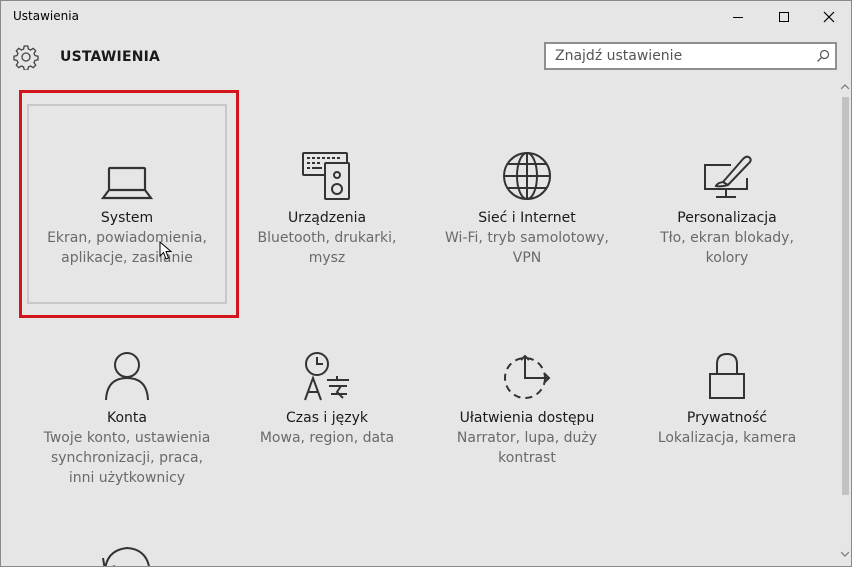 This screenshot has width=852, height=567. What do you see at coordinates (166, 250) in the screenshot?
I see `mouse-cursor-icon` at bounding box center [166, 250].